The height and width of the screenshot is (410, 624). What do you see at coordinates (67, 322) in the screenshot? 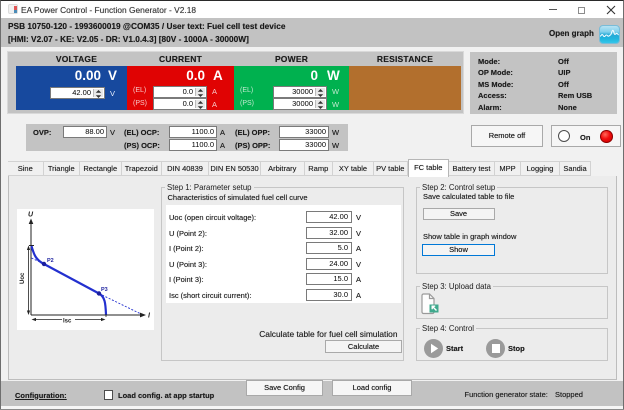
I see `svg-text: Isc` at bounding box center [67, 322].